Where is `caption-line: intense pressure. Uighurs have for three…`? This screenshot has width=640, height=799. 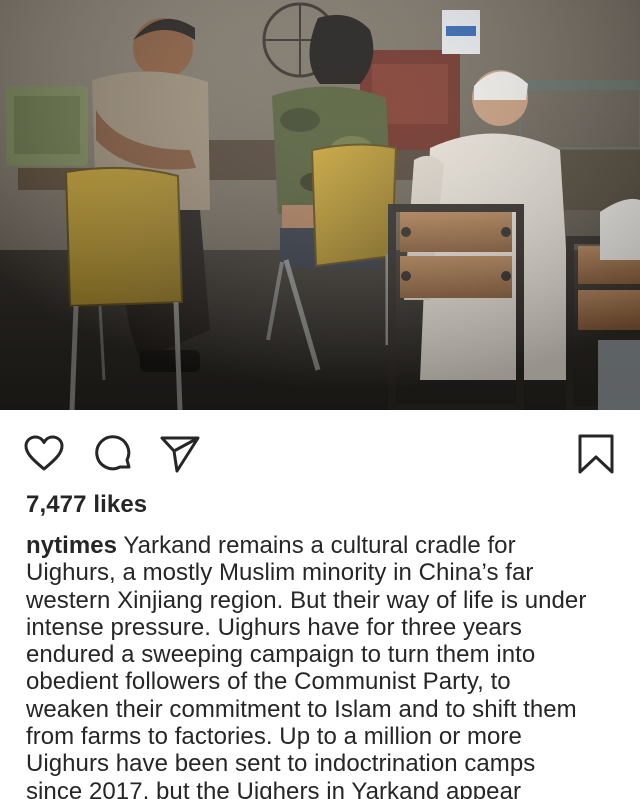 caption-line: intense pressure. Uighurs have for three… is located at coordinates (274, 627).